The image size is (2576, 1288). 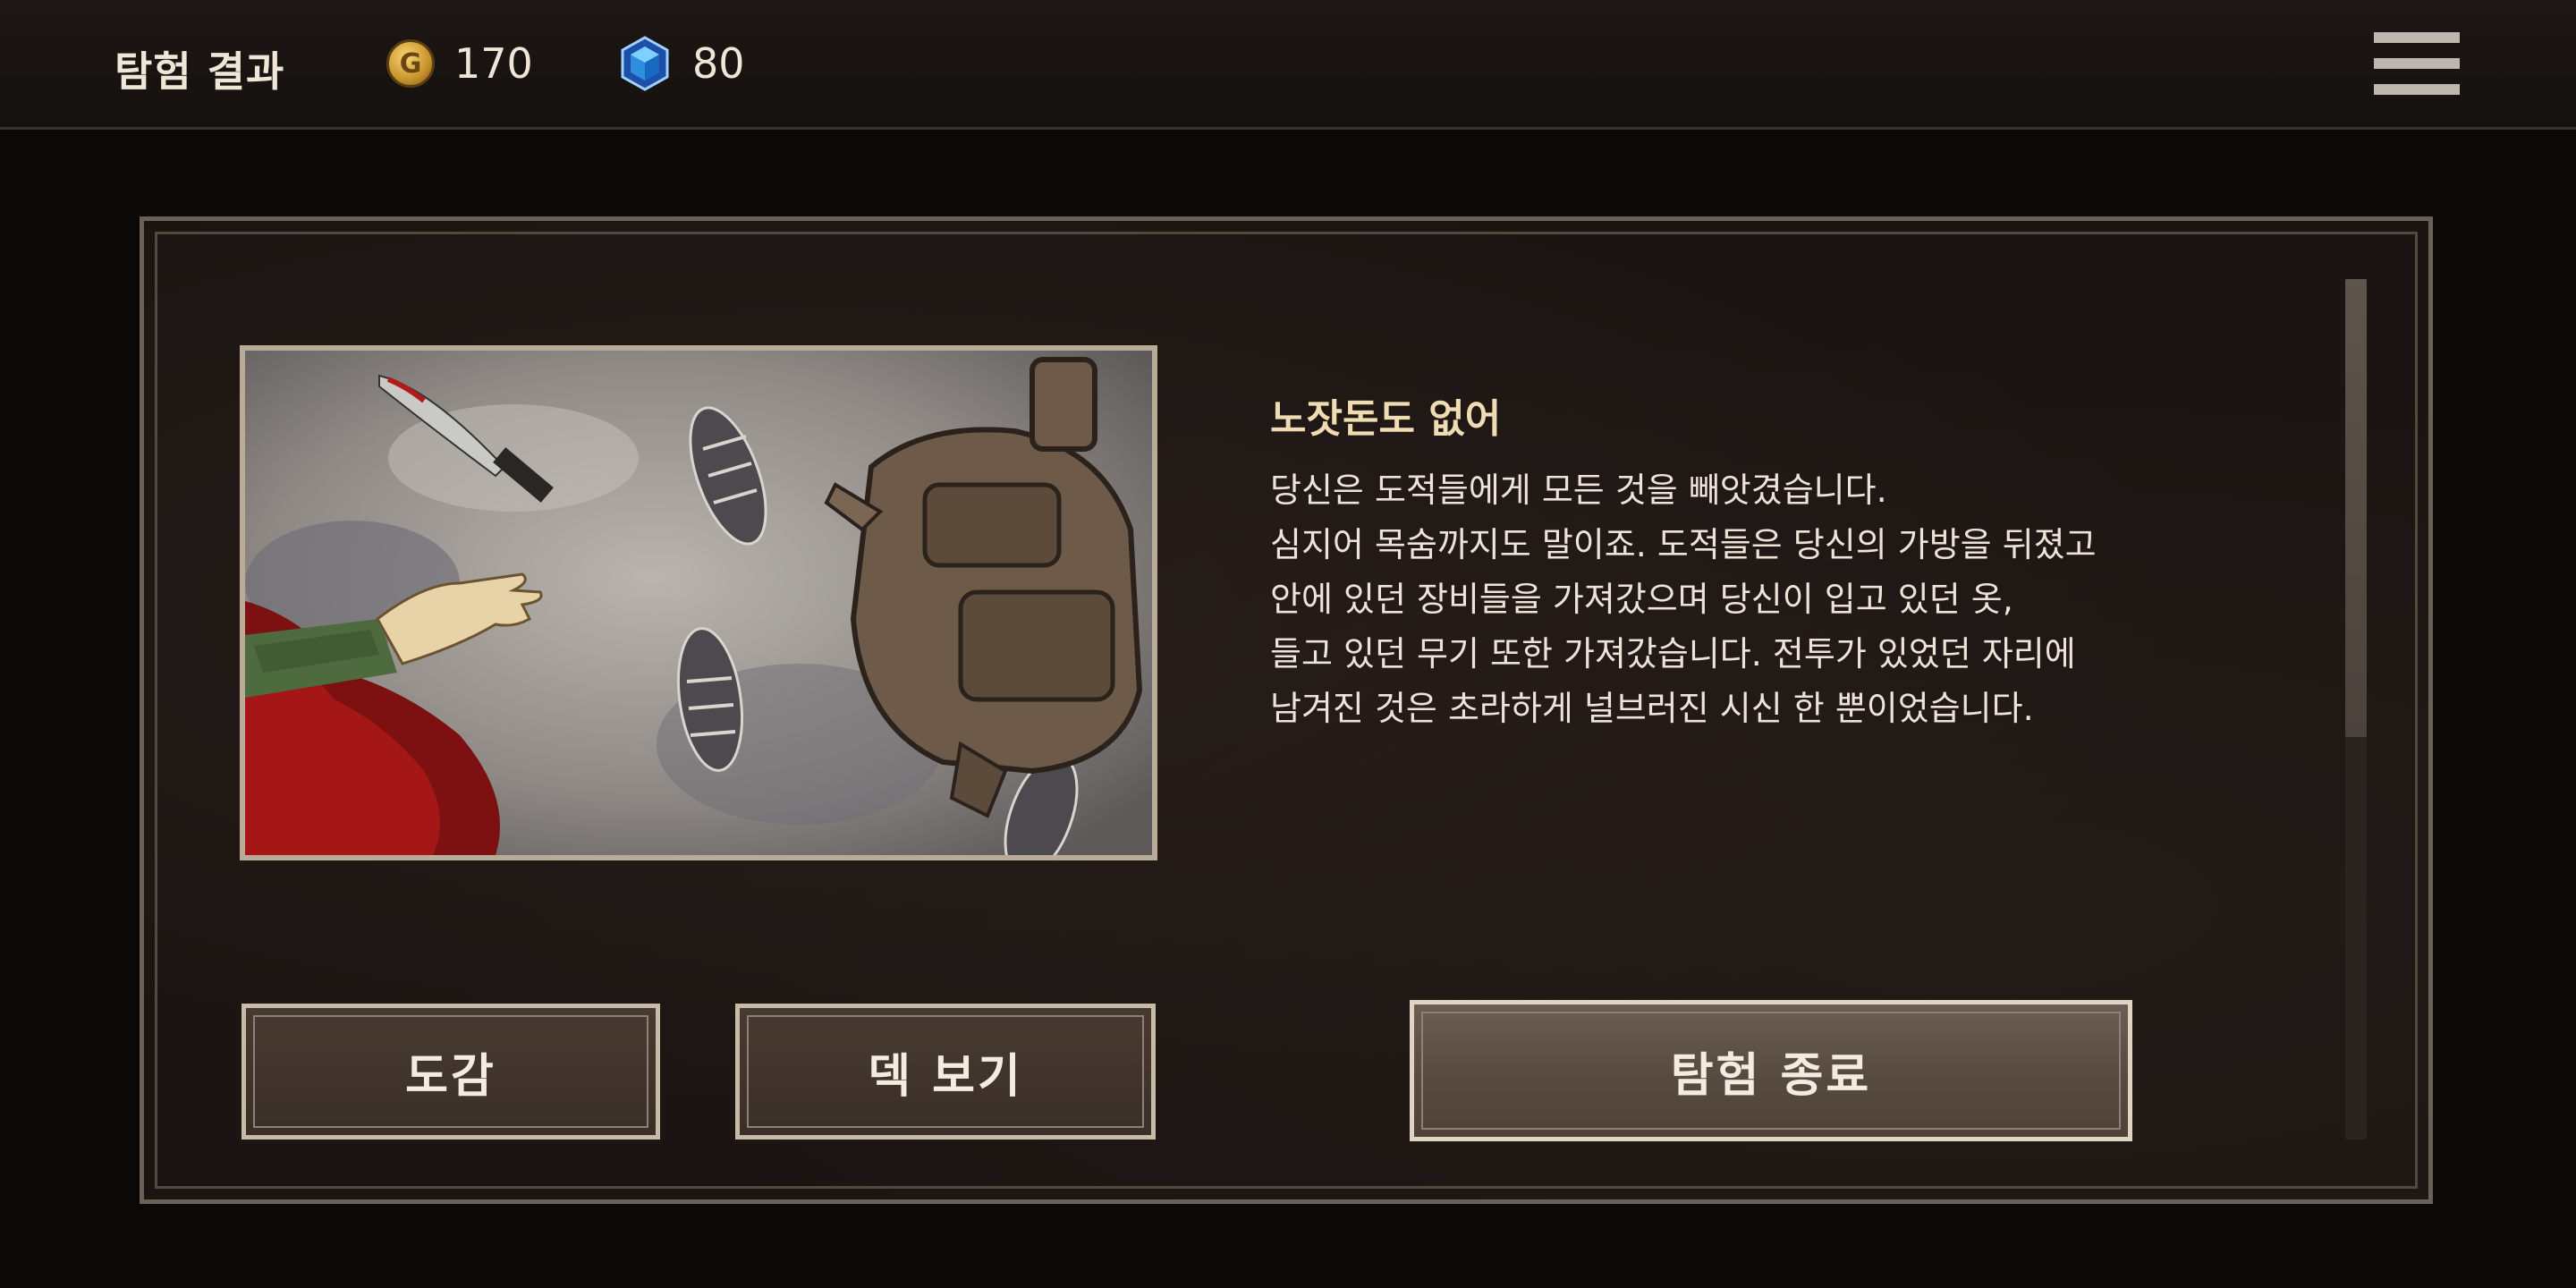 I want to click on end-expedition-button: 탐험 종료, so click(x=1771, y=1070).